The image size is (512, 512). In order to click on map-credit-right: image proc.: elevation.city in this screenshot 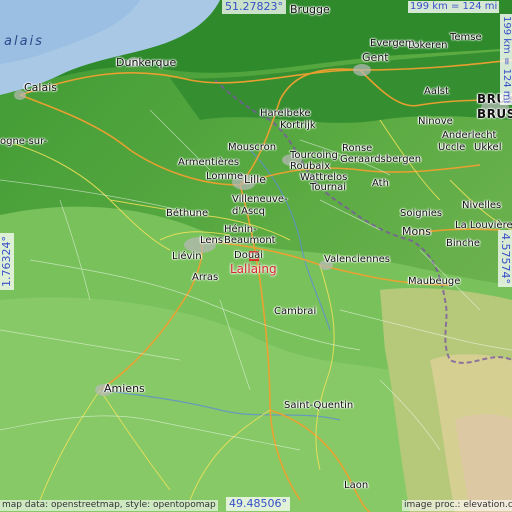, I will do `click(457, 505)`.